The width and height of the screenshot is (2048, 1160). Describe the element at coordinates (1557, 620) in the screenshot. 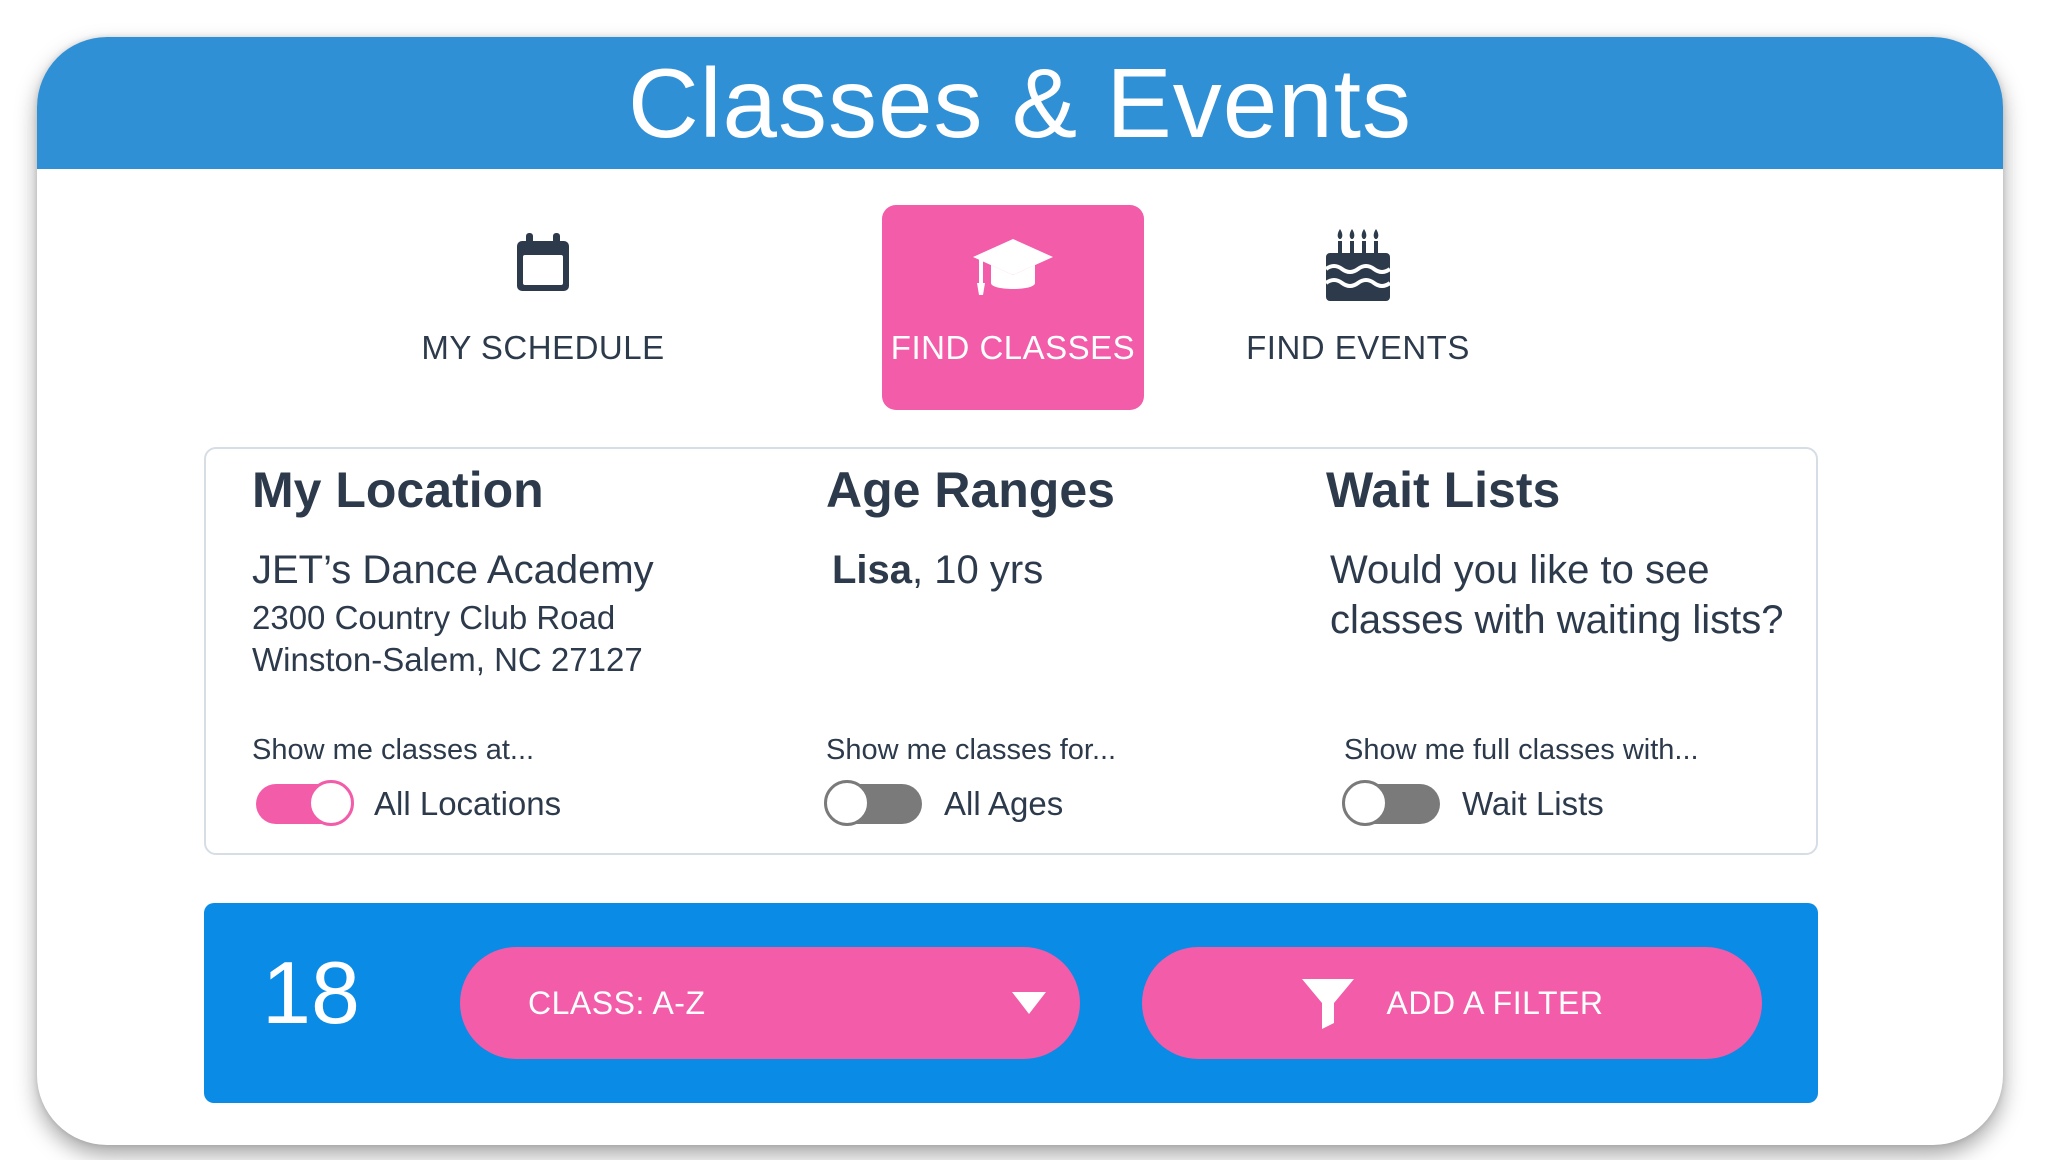

I see `wait-list-question-line-2: classes with waiting lists?` at that location.